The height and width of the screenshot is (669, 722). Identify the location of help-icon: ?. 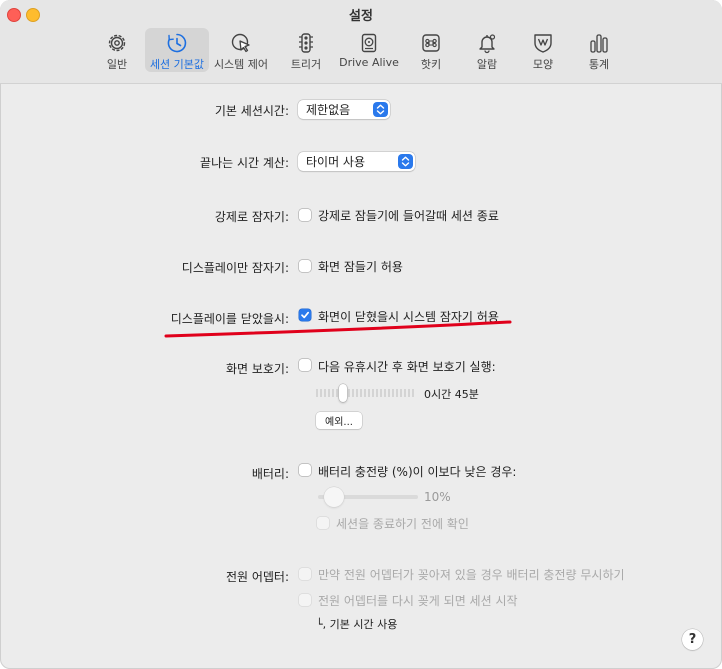
(692, 639).